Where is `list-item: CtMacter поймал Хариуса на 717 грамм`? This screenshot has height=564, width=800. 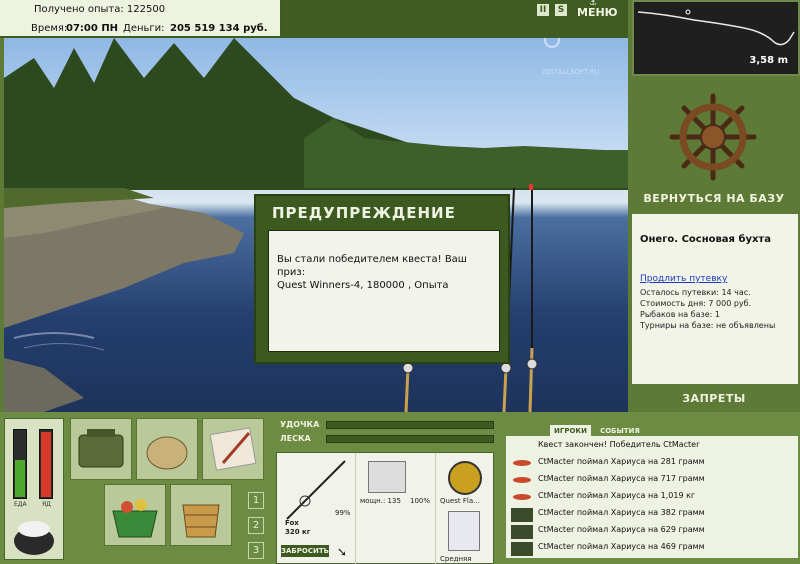 list-item: CtMacter поймал Хариуса на 717 грамм is located at coordinates (621, 478).